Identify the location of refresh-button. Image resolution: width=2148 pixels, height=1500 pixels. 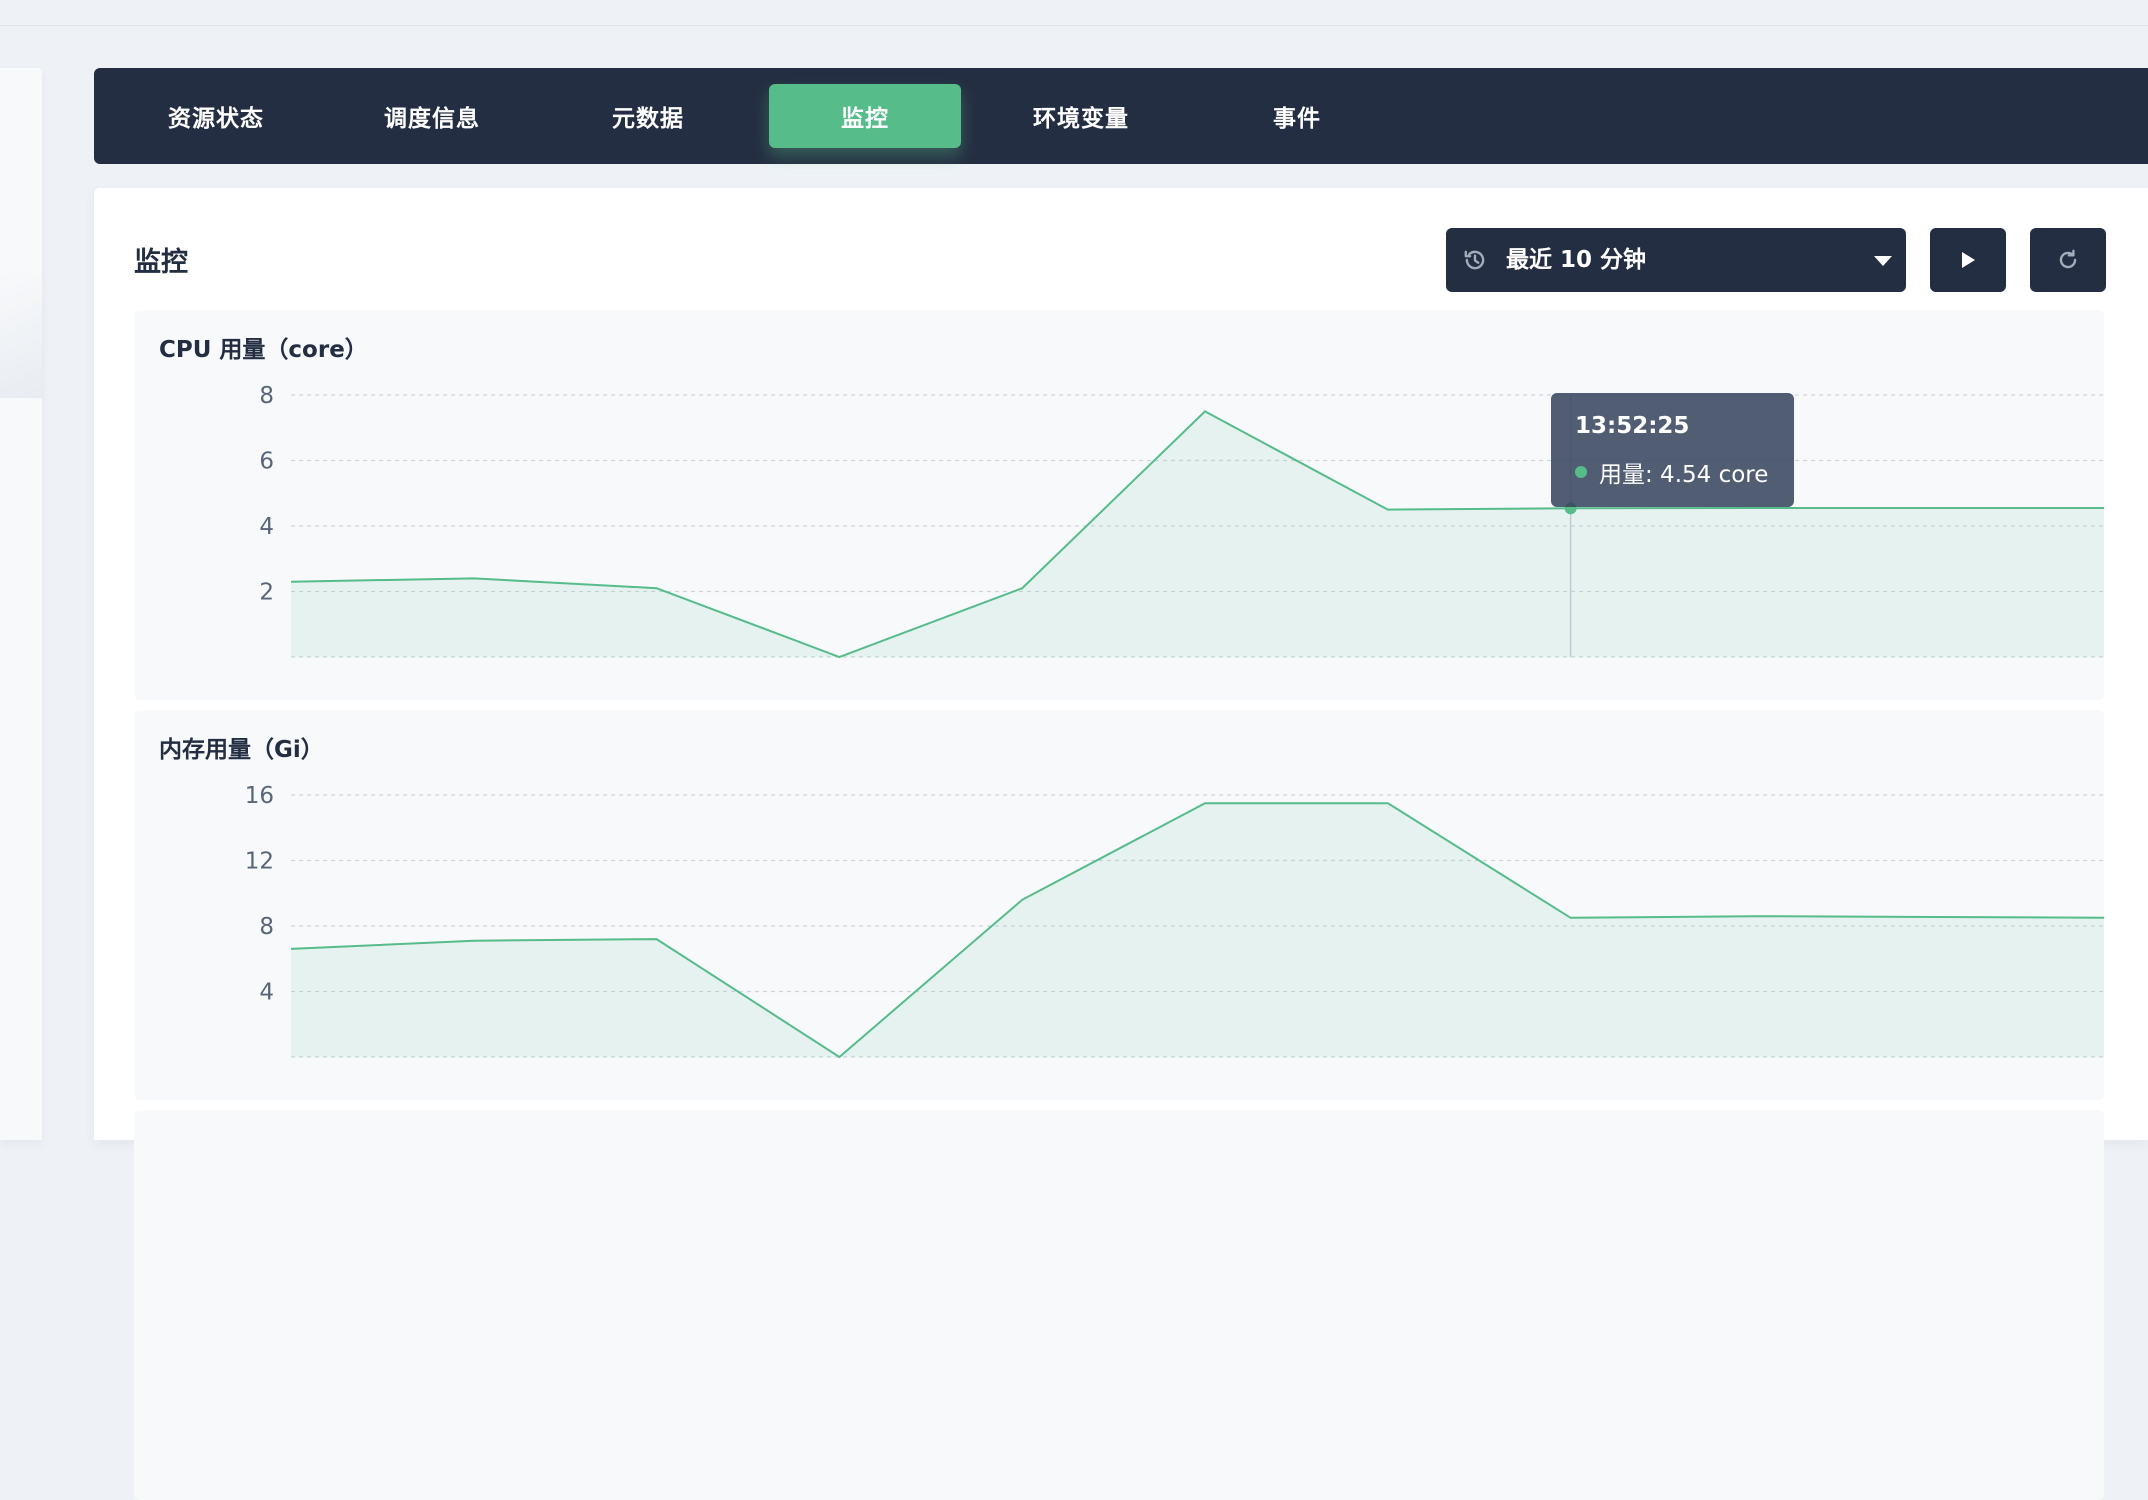
(2068, 260).